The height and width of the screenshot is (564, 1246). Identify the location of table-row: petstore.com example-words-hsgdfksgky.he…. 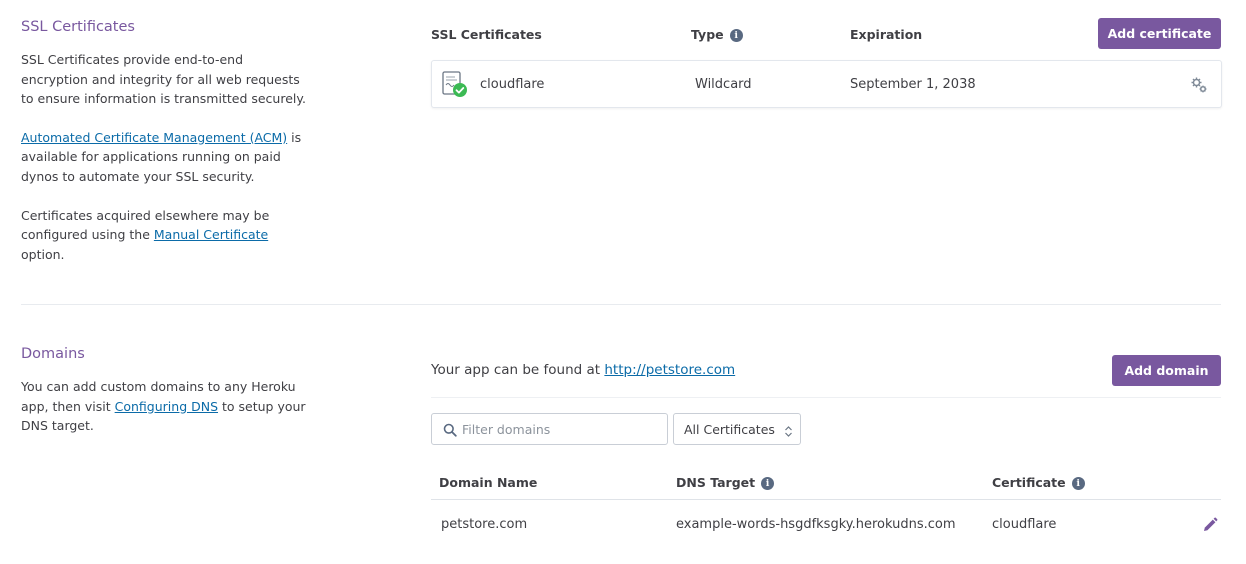
(826, 525).